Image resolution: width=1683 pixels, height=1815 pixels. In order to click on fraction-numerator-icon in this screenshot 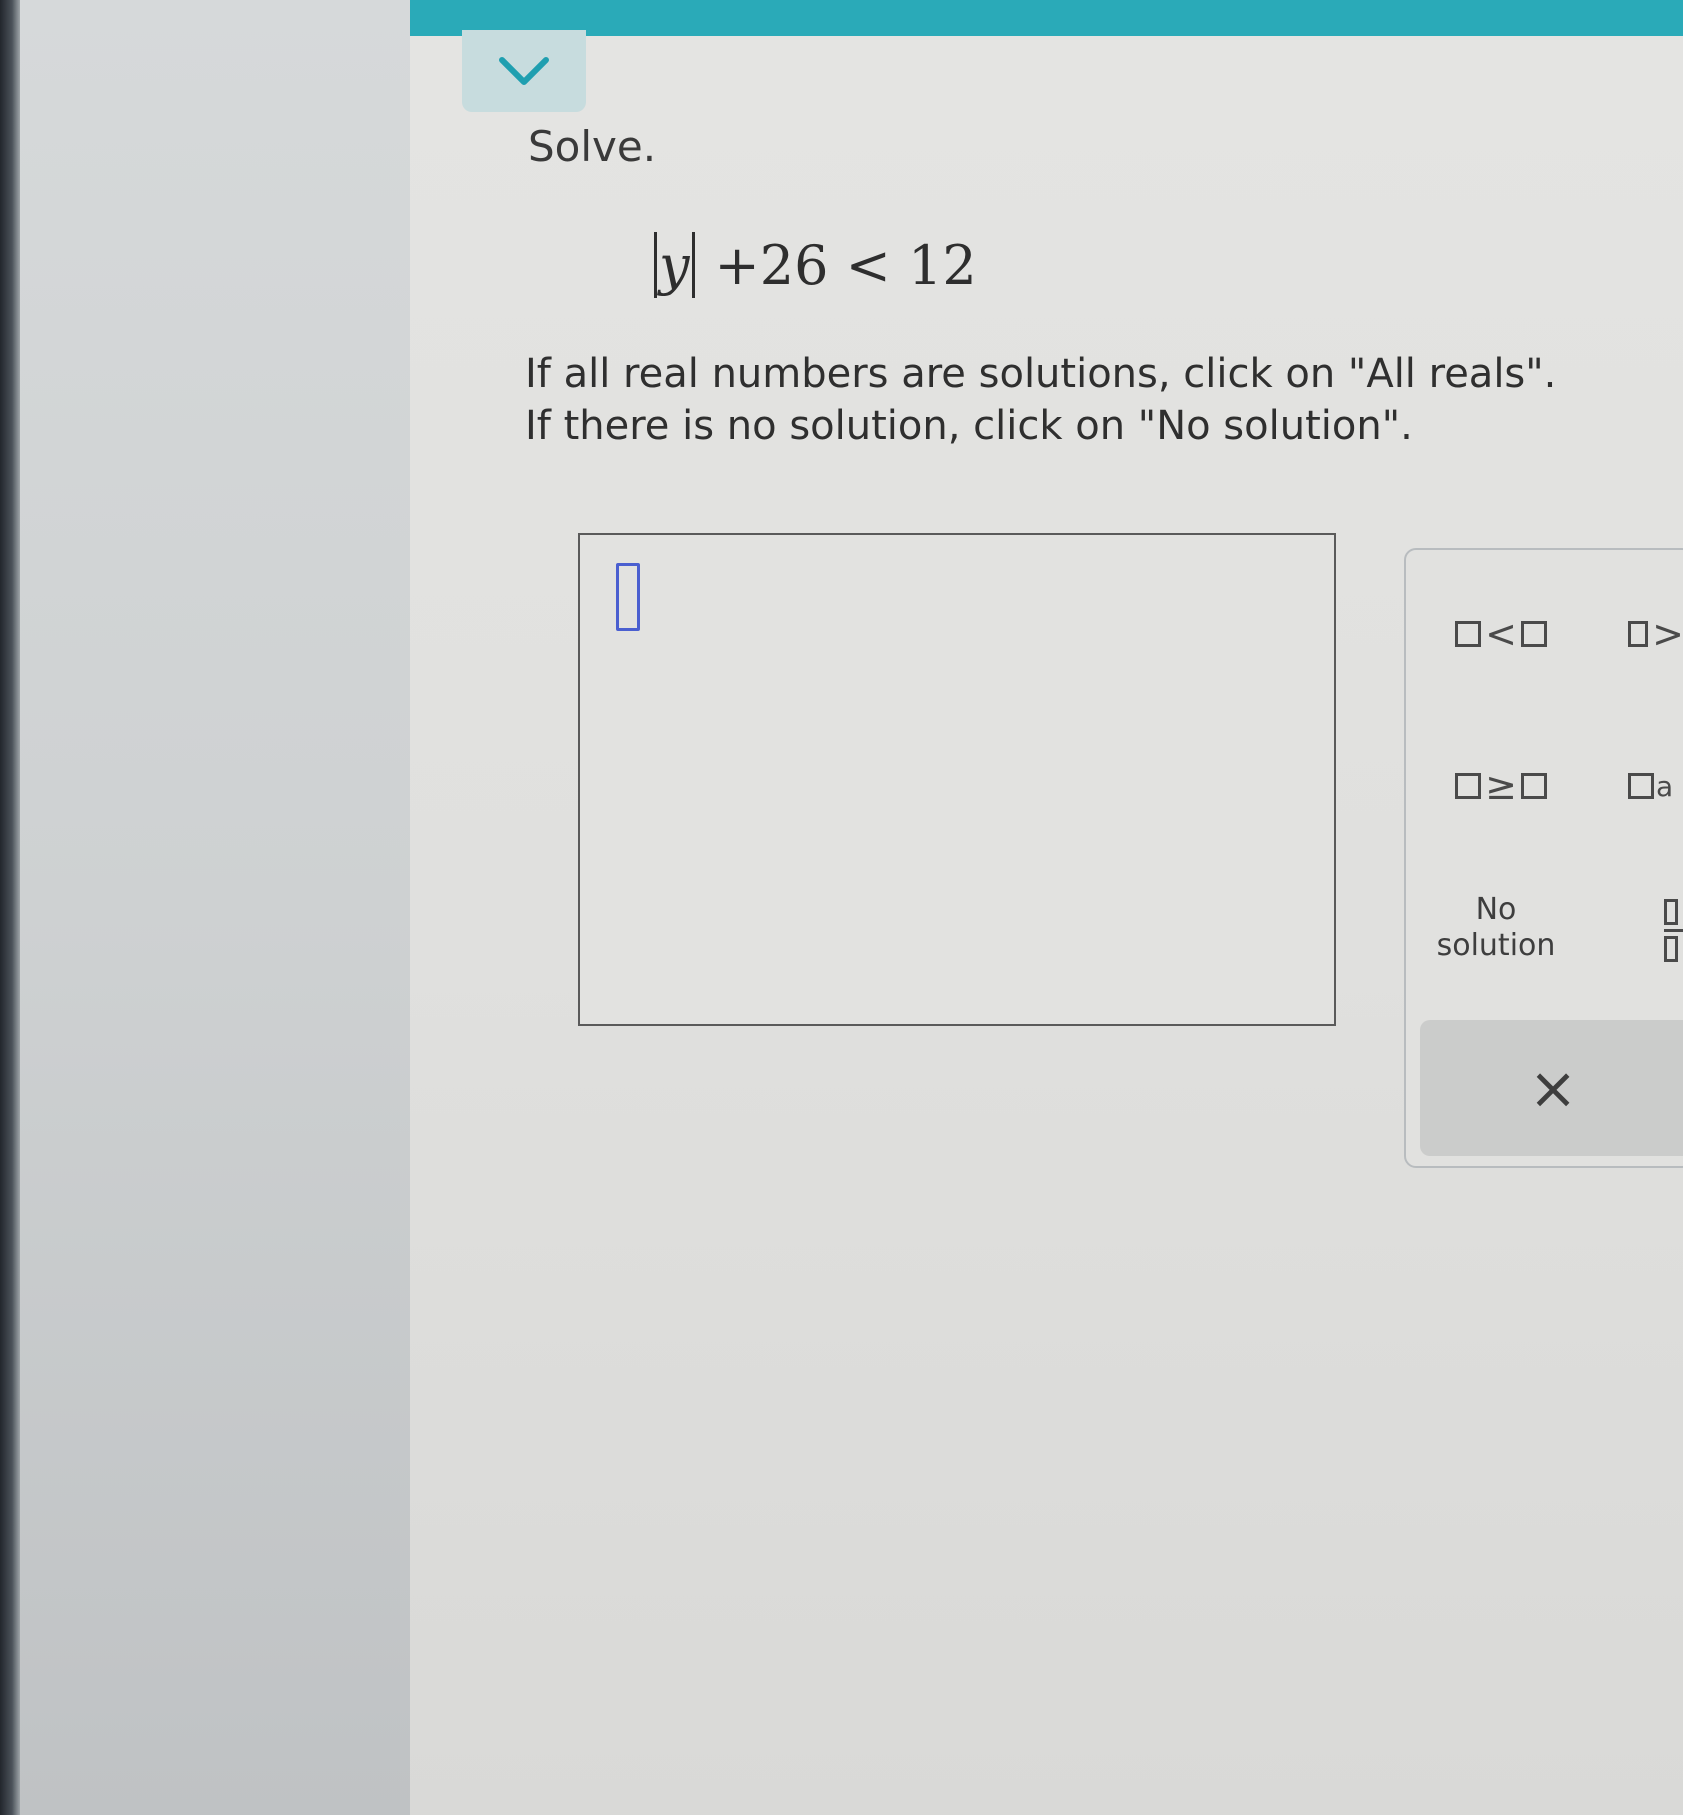, I will do `click(1671, 911)`.